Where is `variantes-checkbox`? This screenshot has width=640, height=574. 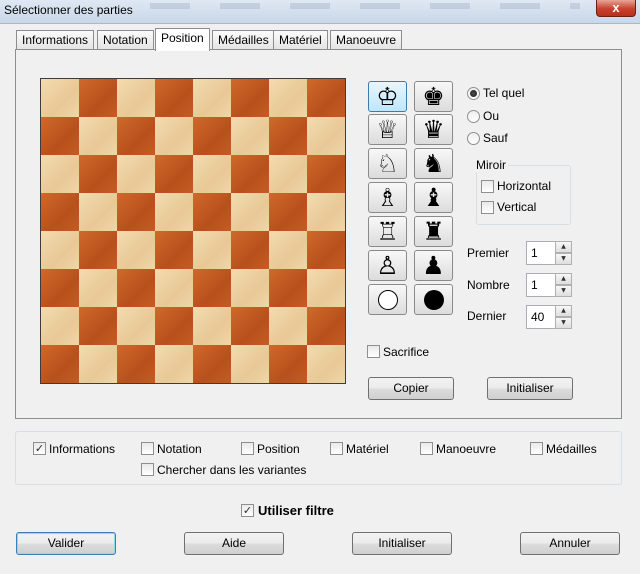 variantes-checkbox is located at coordinates (147, 469).